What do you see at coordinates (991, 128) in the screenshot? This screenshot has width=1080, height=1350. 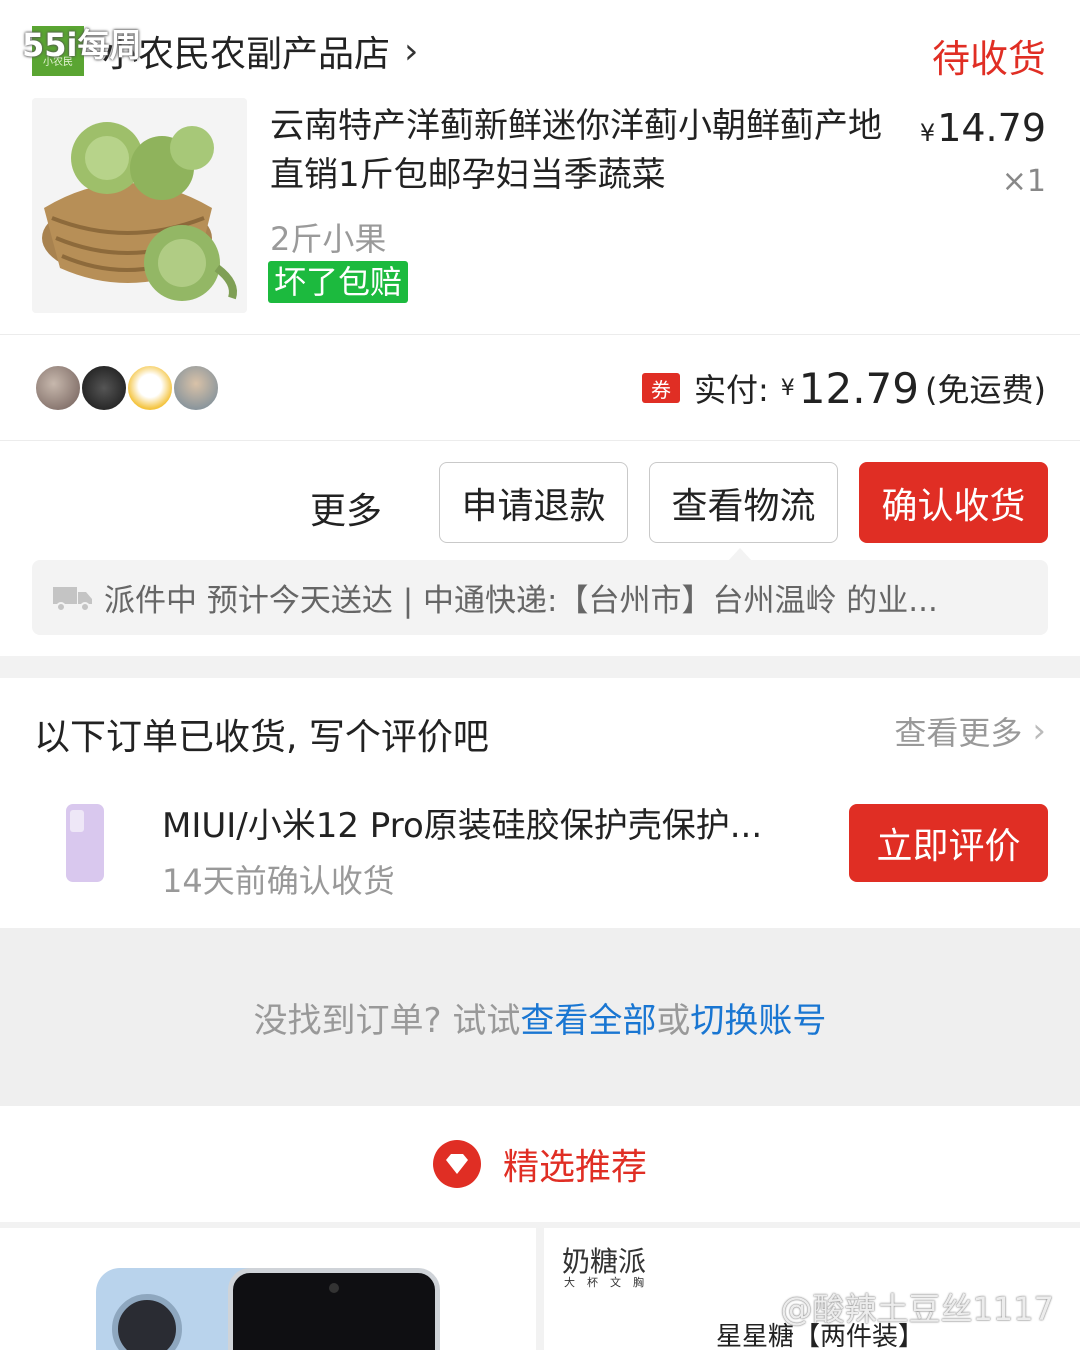 I see `price-value: 14.79` at bounding box center [991, 128].